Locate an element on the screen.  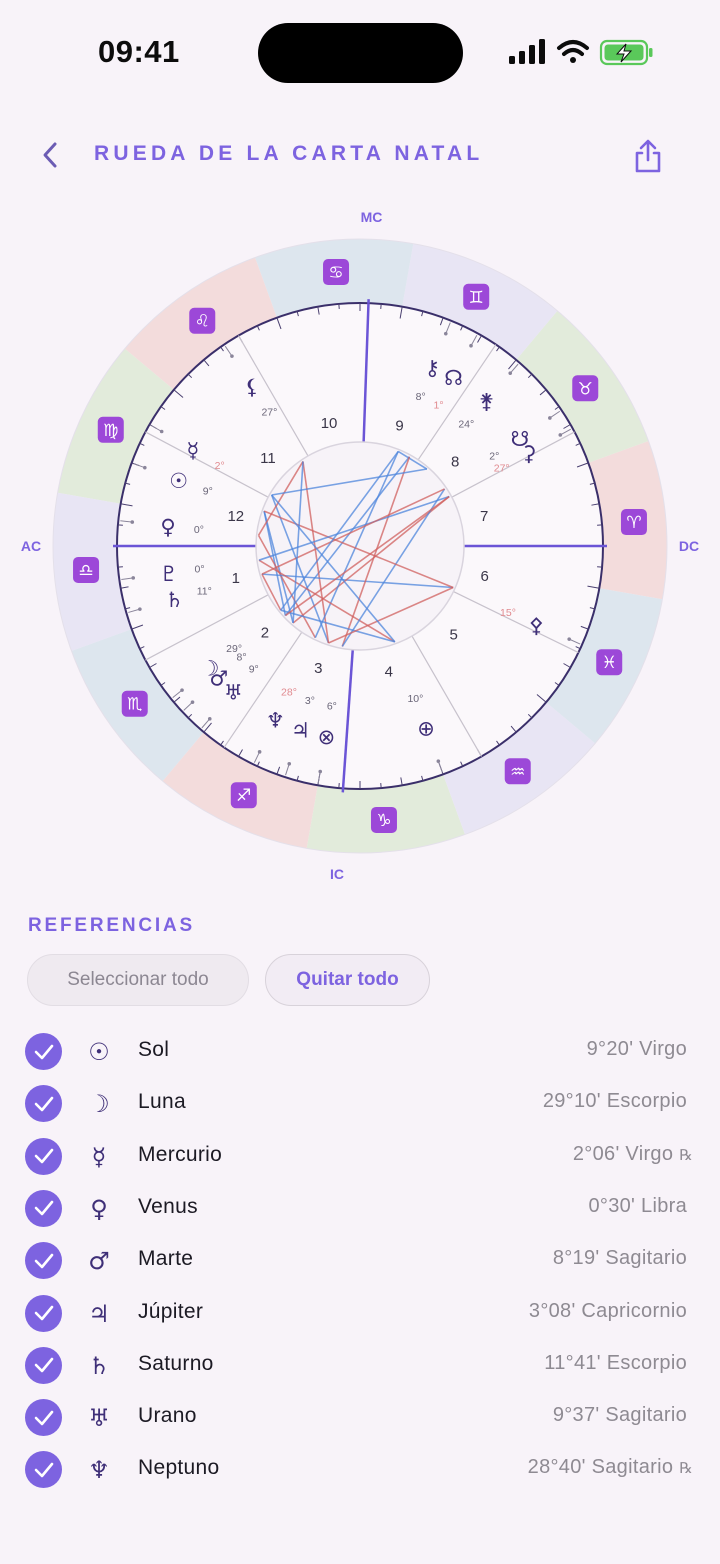
planet-name: Venus is located at coordinates (168, 1206).